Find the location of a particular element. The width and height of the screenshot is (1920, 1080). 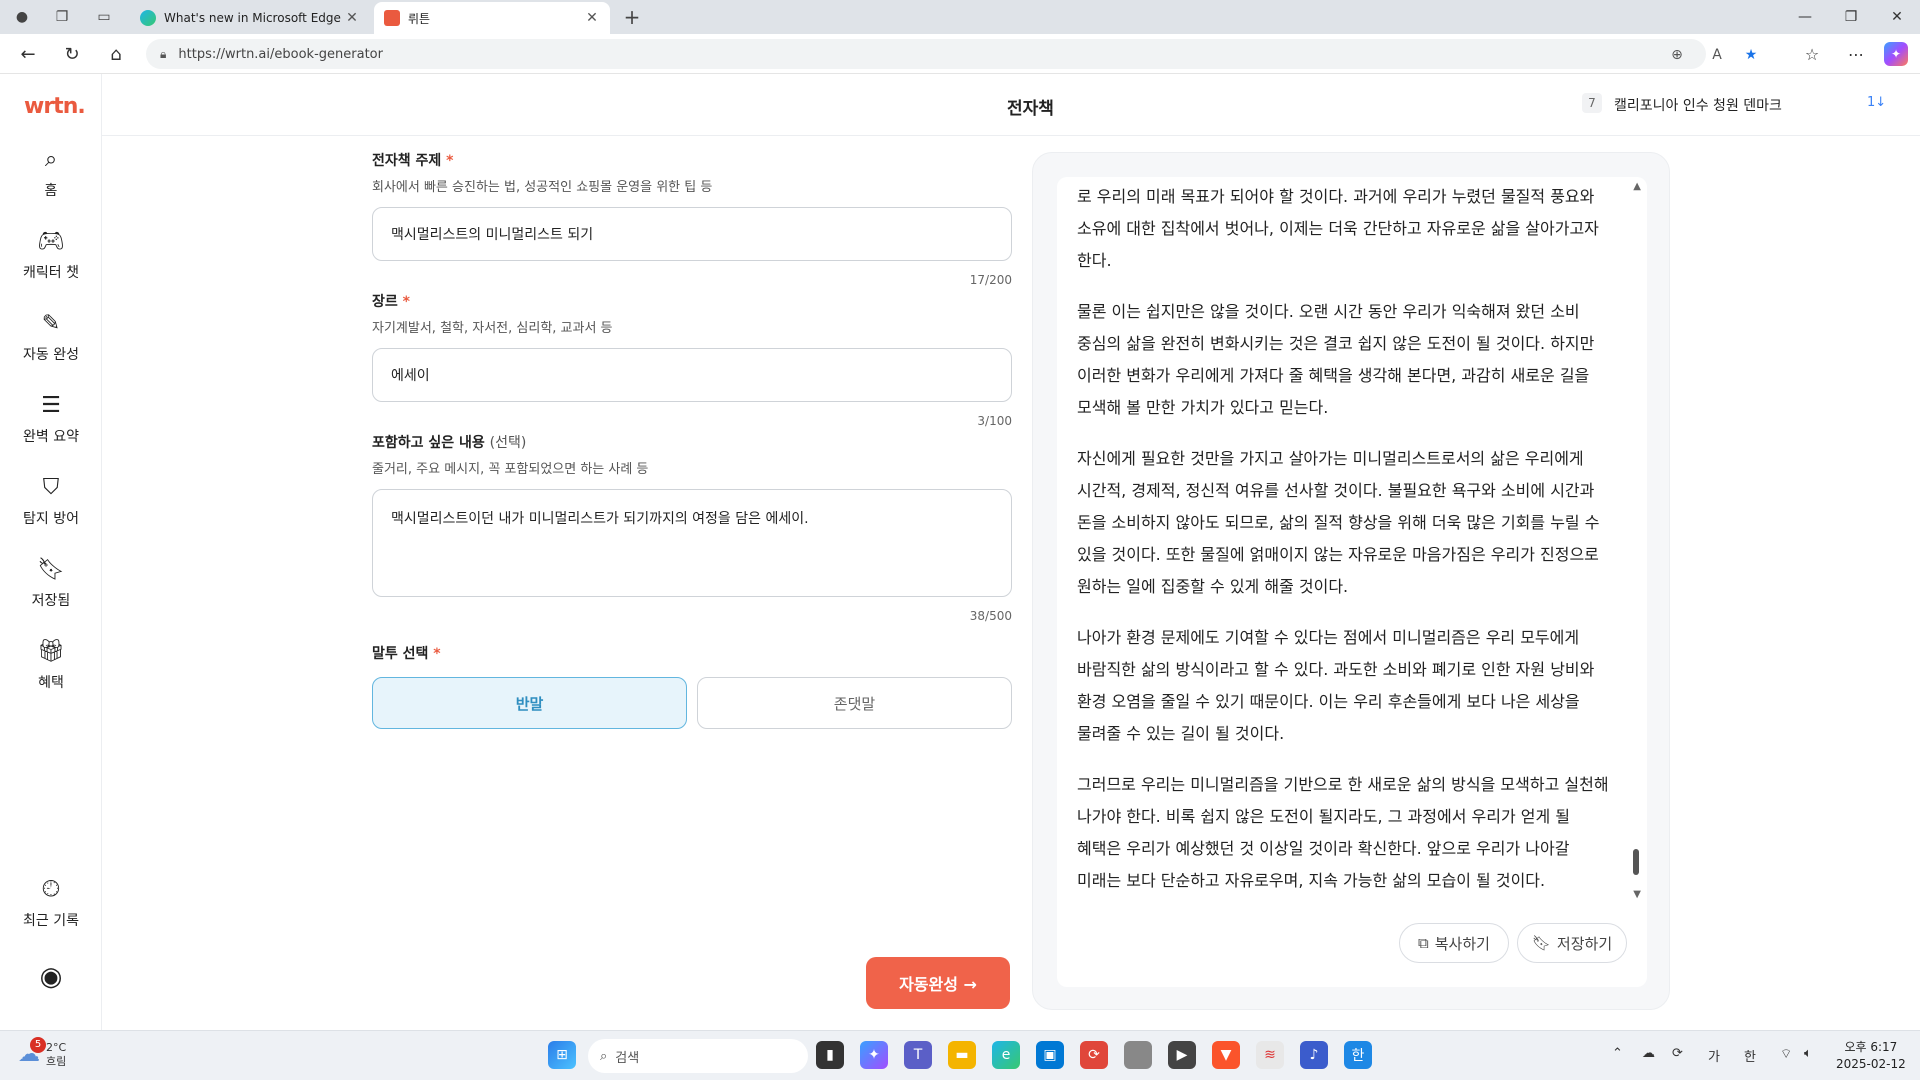

sidebar-item-label: 최근 기록 is located at coordinates (51, 921).